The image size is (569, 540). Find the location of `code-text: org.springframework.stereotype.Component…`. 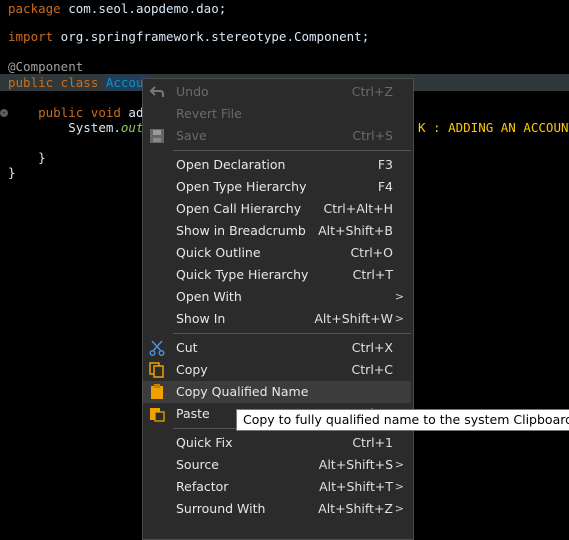

code-text: org.springframework.stereotype.Component… is located at coordinates (211, 36).